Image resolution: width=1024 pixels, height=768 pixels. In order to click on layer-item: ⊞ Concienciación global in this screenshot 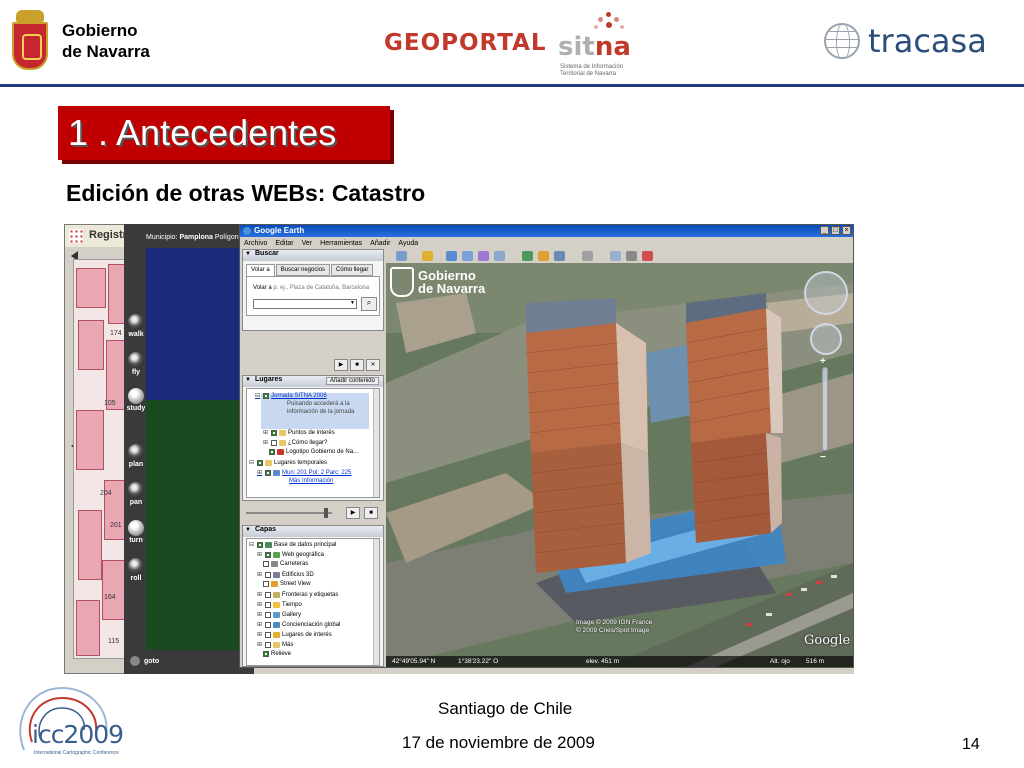, I will do `click(298, 624)`.